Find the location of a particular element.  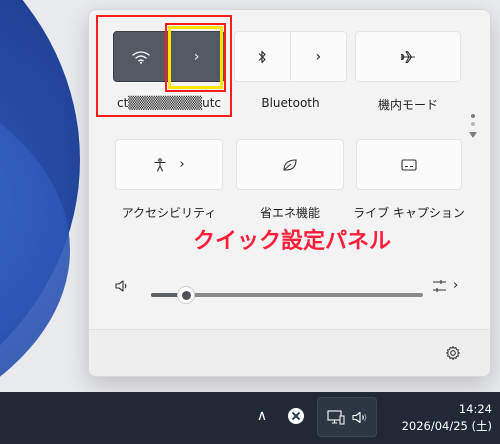

close-circle-icon is located at coordinates (296, 416).